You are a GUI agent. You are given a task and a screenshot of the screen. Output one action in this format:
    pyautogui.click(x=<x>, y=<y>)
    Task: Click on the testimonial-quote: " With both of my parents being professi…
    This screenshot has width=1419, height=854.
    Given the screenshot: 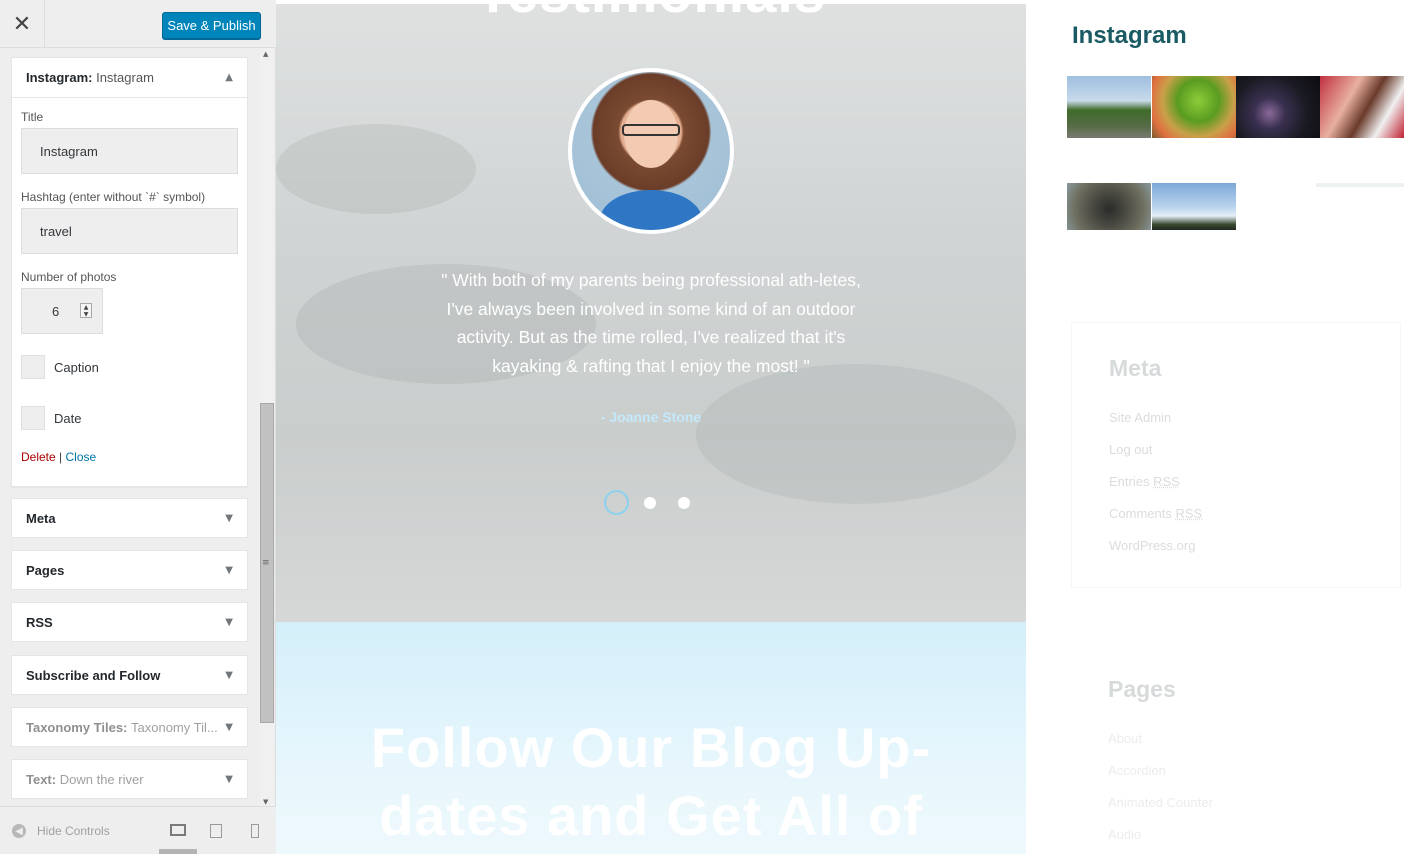 What is the action you would take?
    pyautogui.click(x=651, y=323)
    